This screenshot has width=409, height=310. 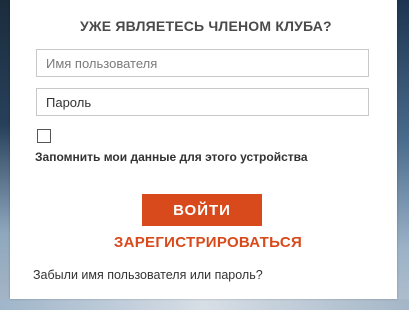 What do you see at coordinates (44, 136) in the screenshot?
I see `remember-me-checkbox` at bounding box center [44, 136].